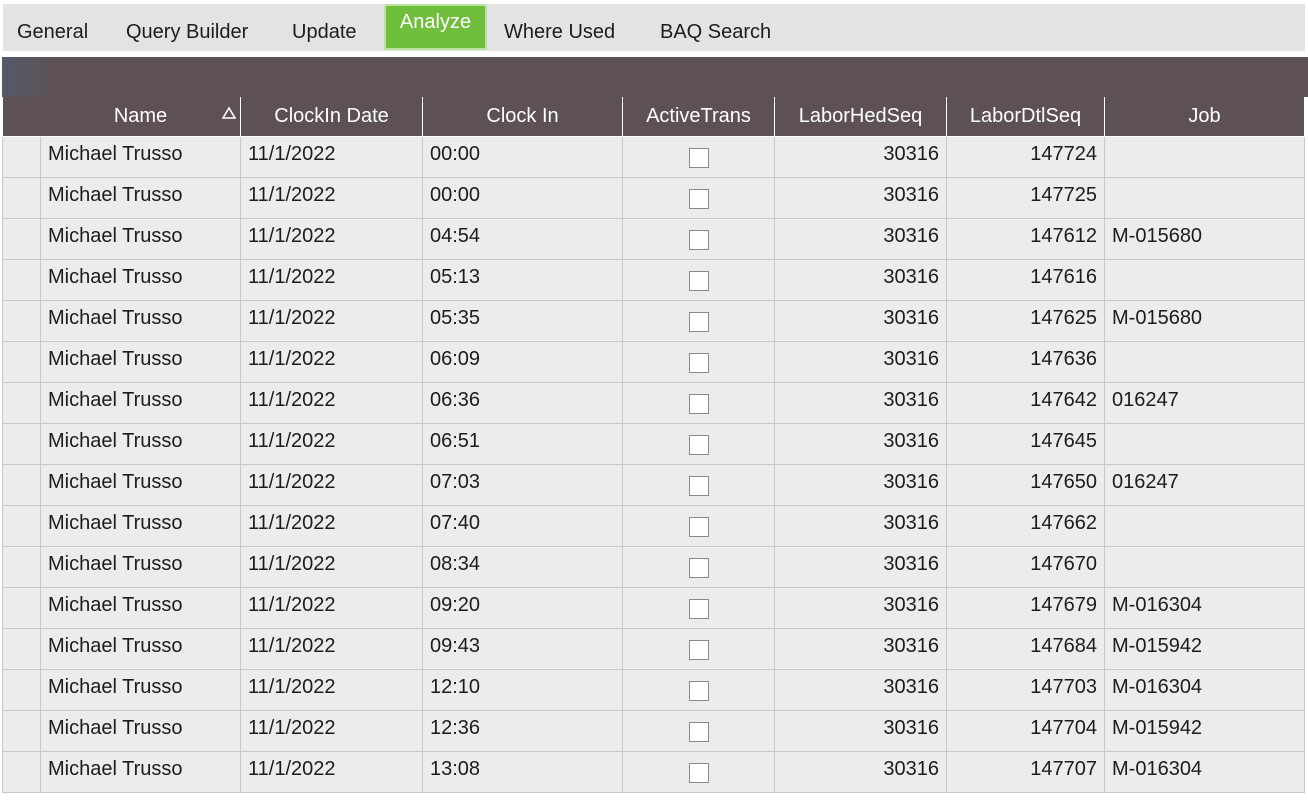 The height and width of the screenshot is (810, 1308). Describe the element at coordinates (1025, 731) in the screenshot. I see `cell-labordtlseq: 147704` at that location.